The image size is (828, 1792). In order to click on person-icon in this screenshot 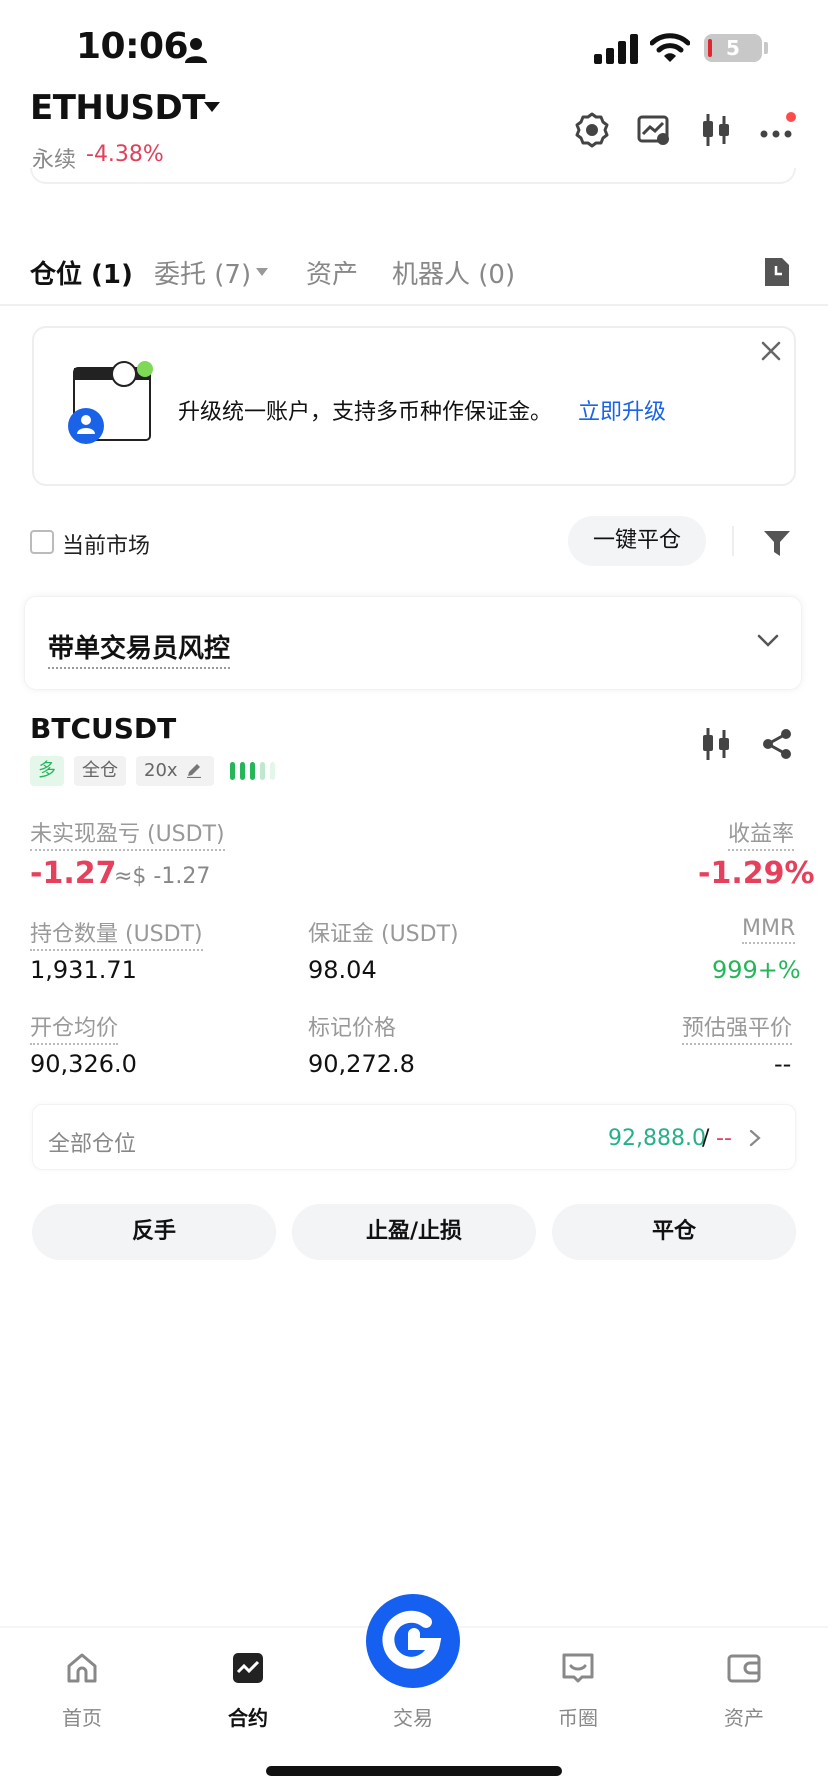, I will do `click(196, 50)`.